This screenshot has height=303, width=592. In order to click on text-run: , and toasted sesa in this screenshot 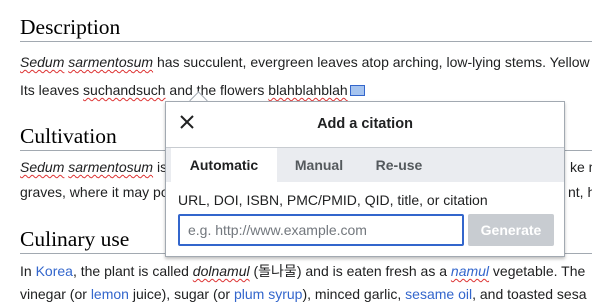, I will do `click(529, 294)`.